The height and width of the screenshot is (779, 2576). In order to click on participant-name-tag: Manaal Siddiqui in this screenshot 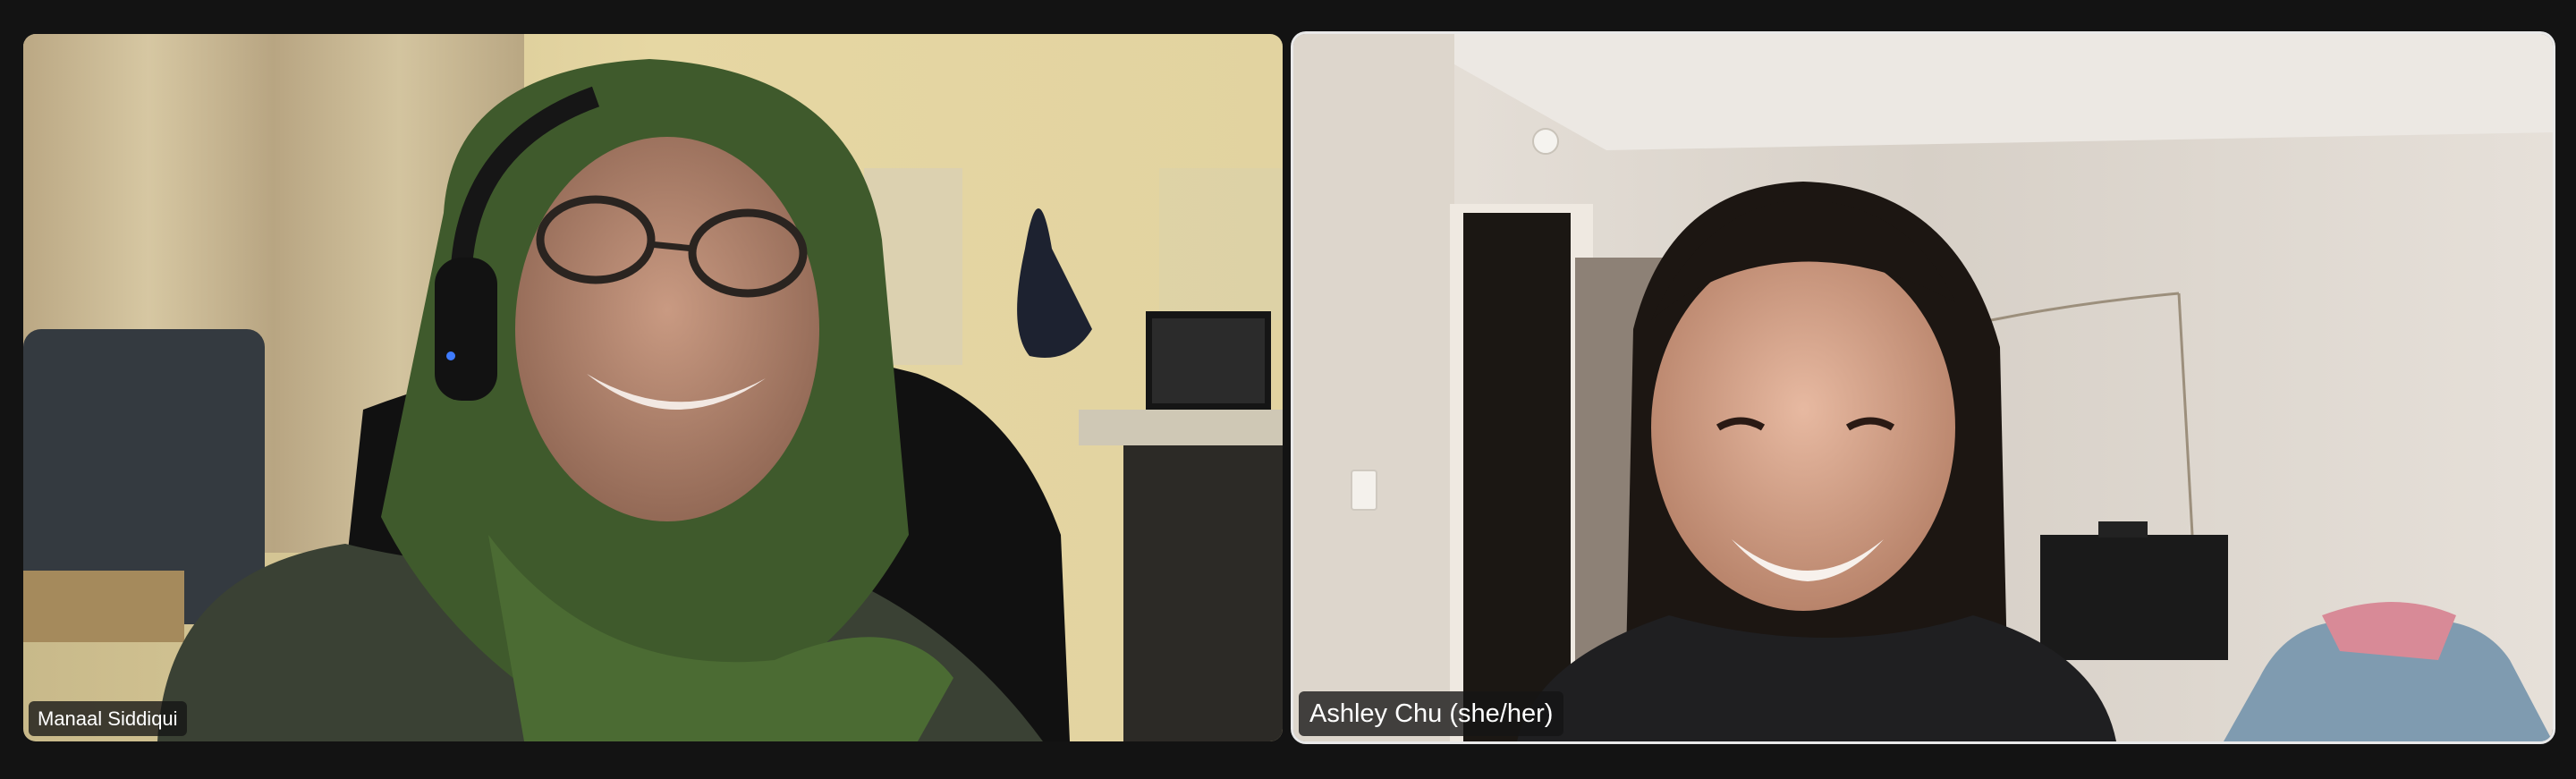, I will do `click(108, 718)`.